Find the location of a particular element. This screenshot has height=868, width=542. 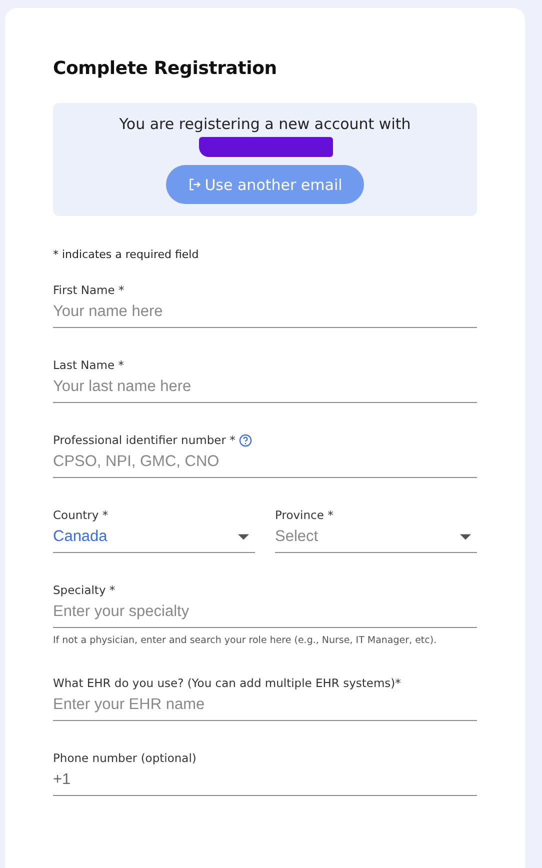

field-label: Last Name * is located at coordinates (88, 365).